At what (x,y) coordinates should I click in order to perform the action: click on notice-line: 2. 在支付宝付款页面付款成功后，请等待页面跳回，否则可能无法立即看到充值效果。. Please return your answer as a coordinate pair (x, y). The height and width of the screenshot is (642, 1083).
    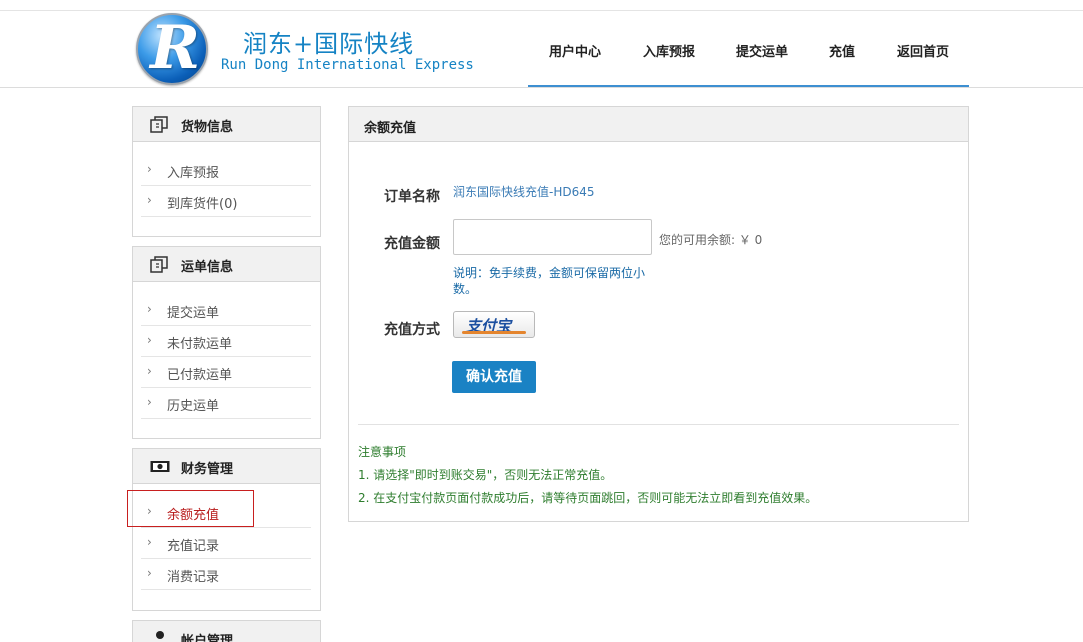
    Looking at the image, I should click on (588, 498).